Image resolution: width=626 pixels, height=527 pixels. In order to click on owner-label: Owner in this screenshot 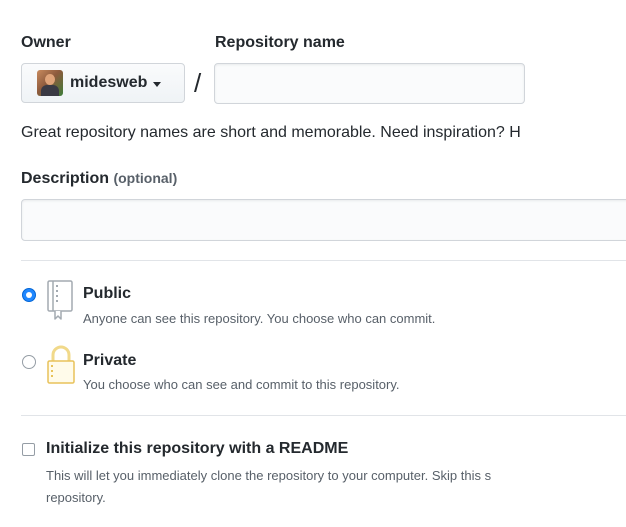, I will do `click(46, 42)`.